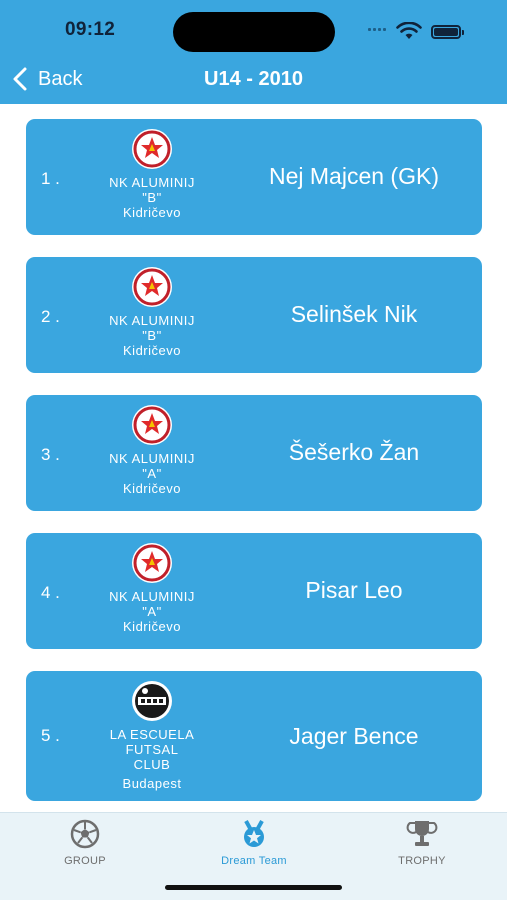  What do you see at coordinates (447, 32) in the screenshot?
I see `battery-icon` at bounding box center [447, 32].